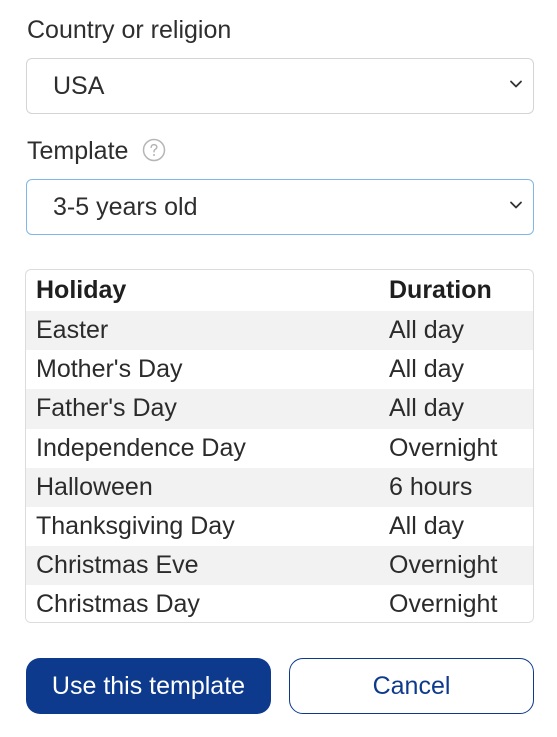 This screenshot has height=737, width=557. I want to click on template-label-row: Template, so click(96, 151).